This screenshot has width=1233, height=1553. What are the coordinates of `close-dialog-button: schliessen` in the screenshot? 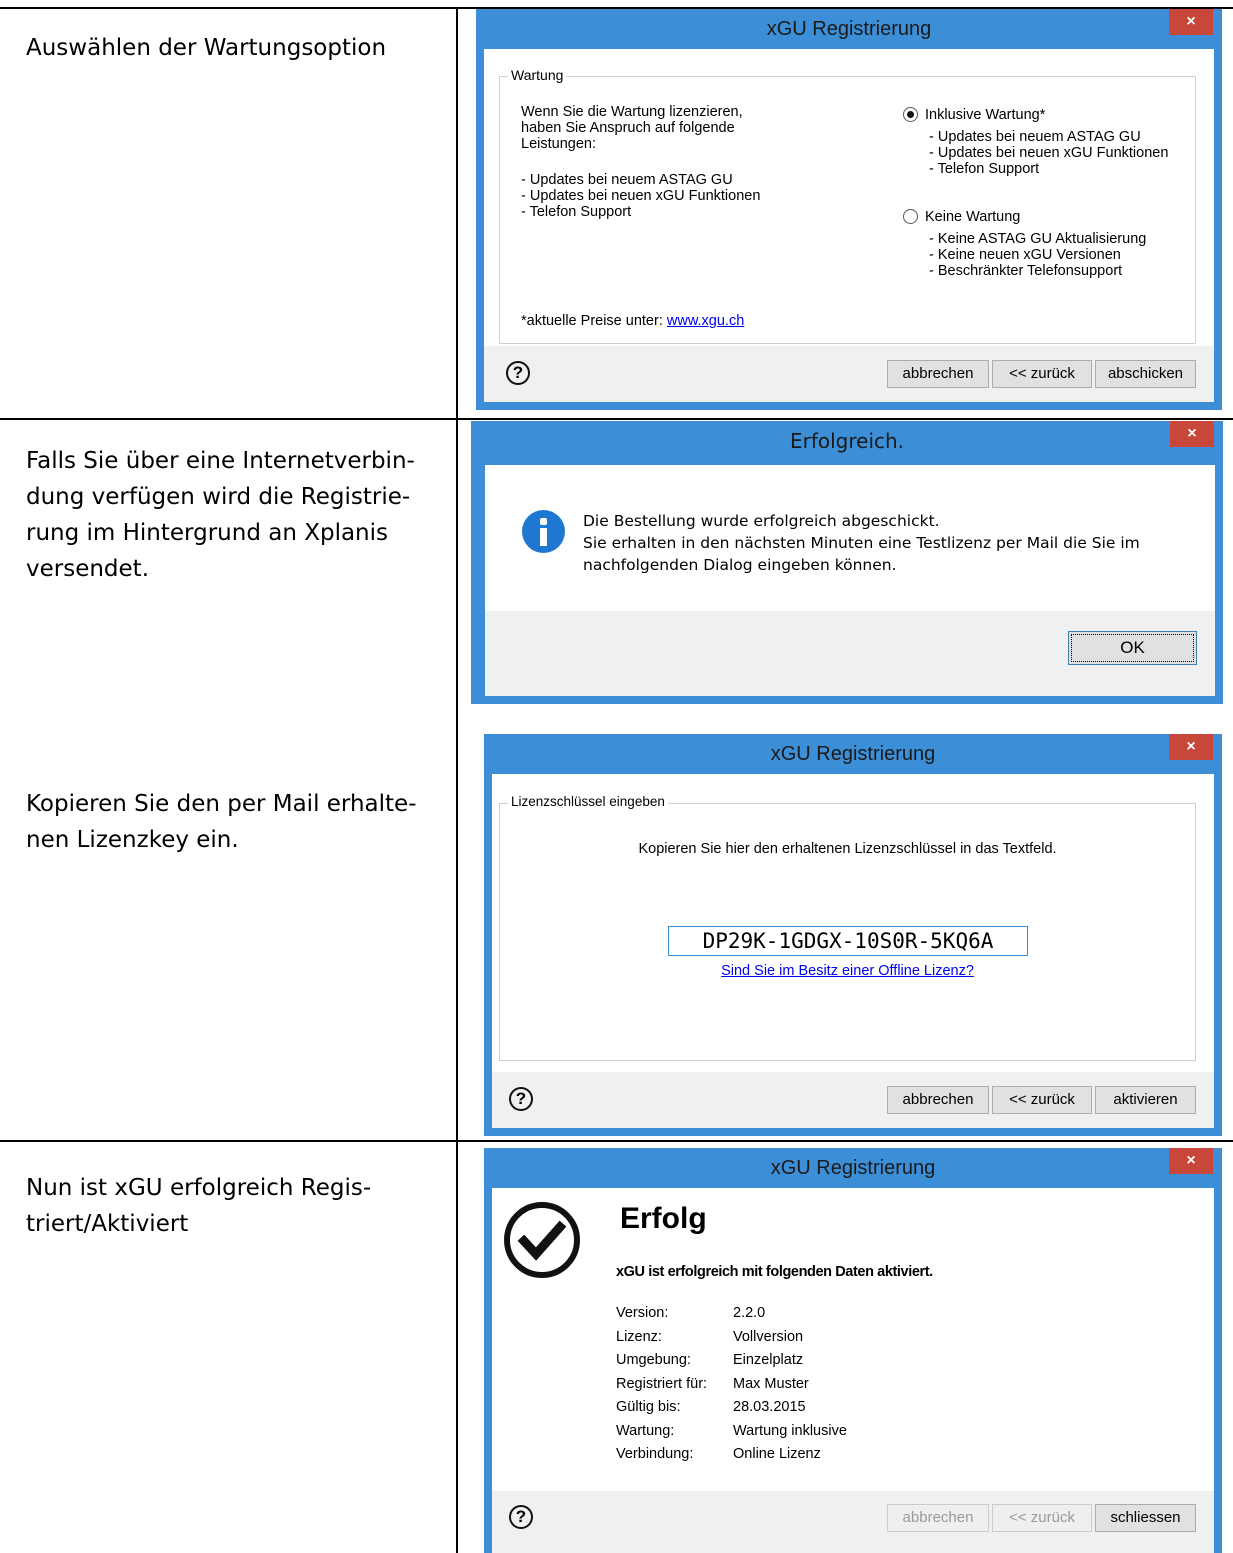 It's located at (1145, 1518).